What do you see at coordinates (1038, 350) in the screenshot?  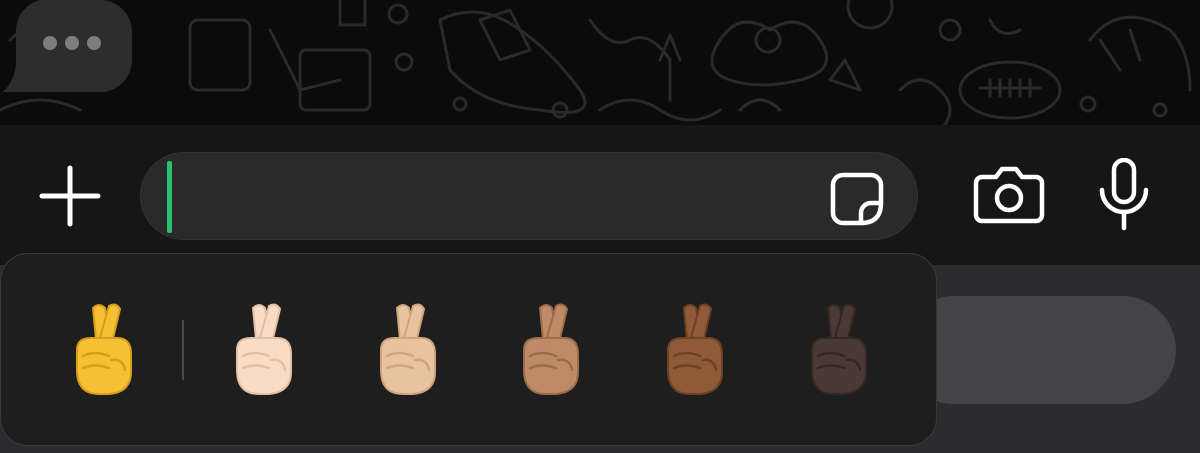 I see `background-bubble` at bounding box center [1038, 350].